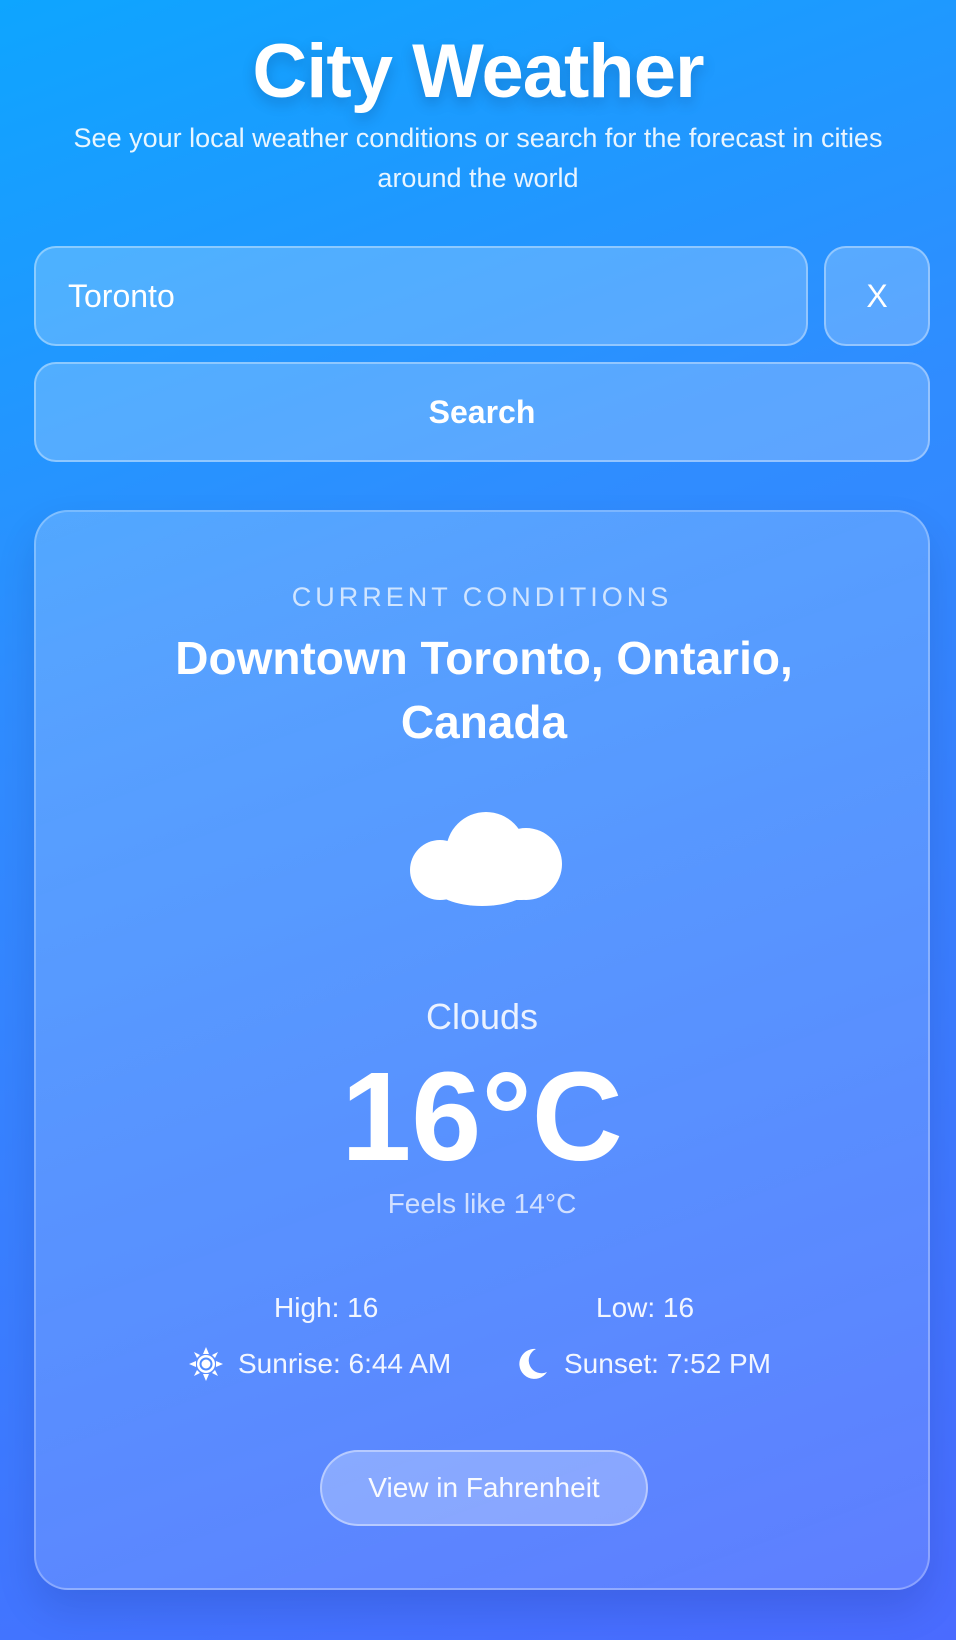 The image size is (956, 1640). What do you see at coordinates (482, 1016) in the screenshot?
I see `condition-text: Clouds` at bounding box center [482, 1016].